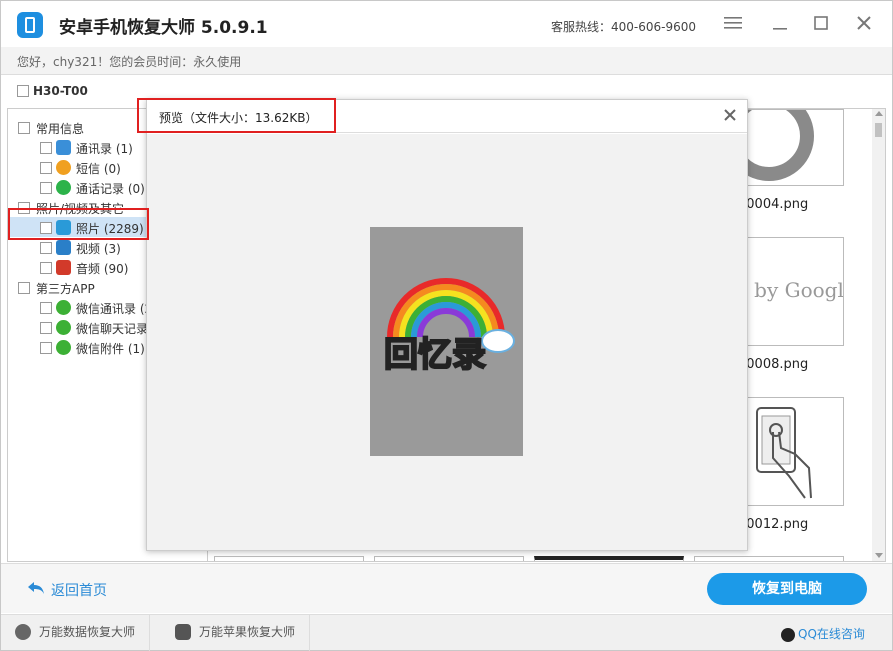  Describe the element at coordinates (63, 267) in the screenshot. I see `audio-icon` at that location.